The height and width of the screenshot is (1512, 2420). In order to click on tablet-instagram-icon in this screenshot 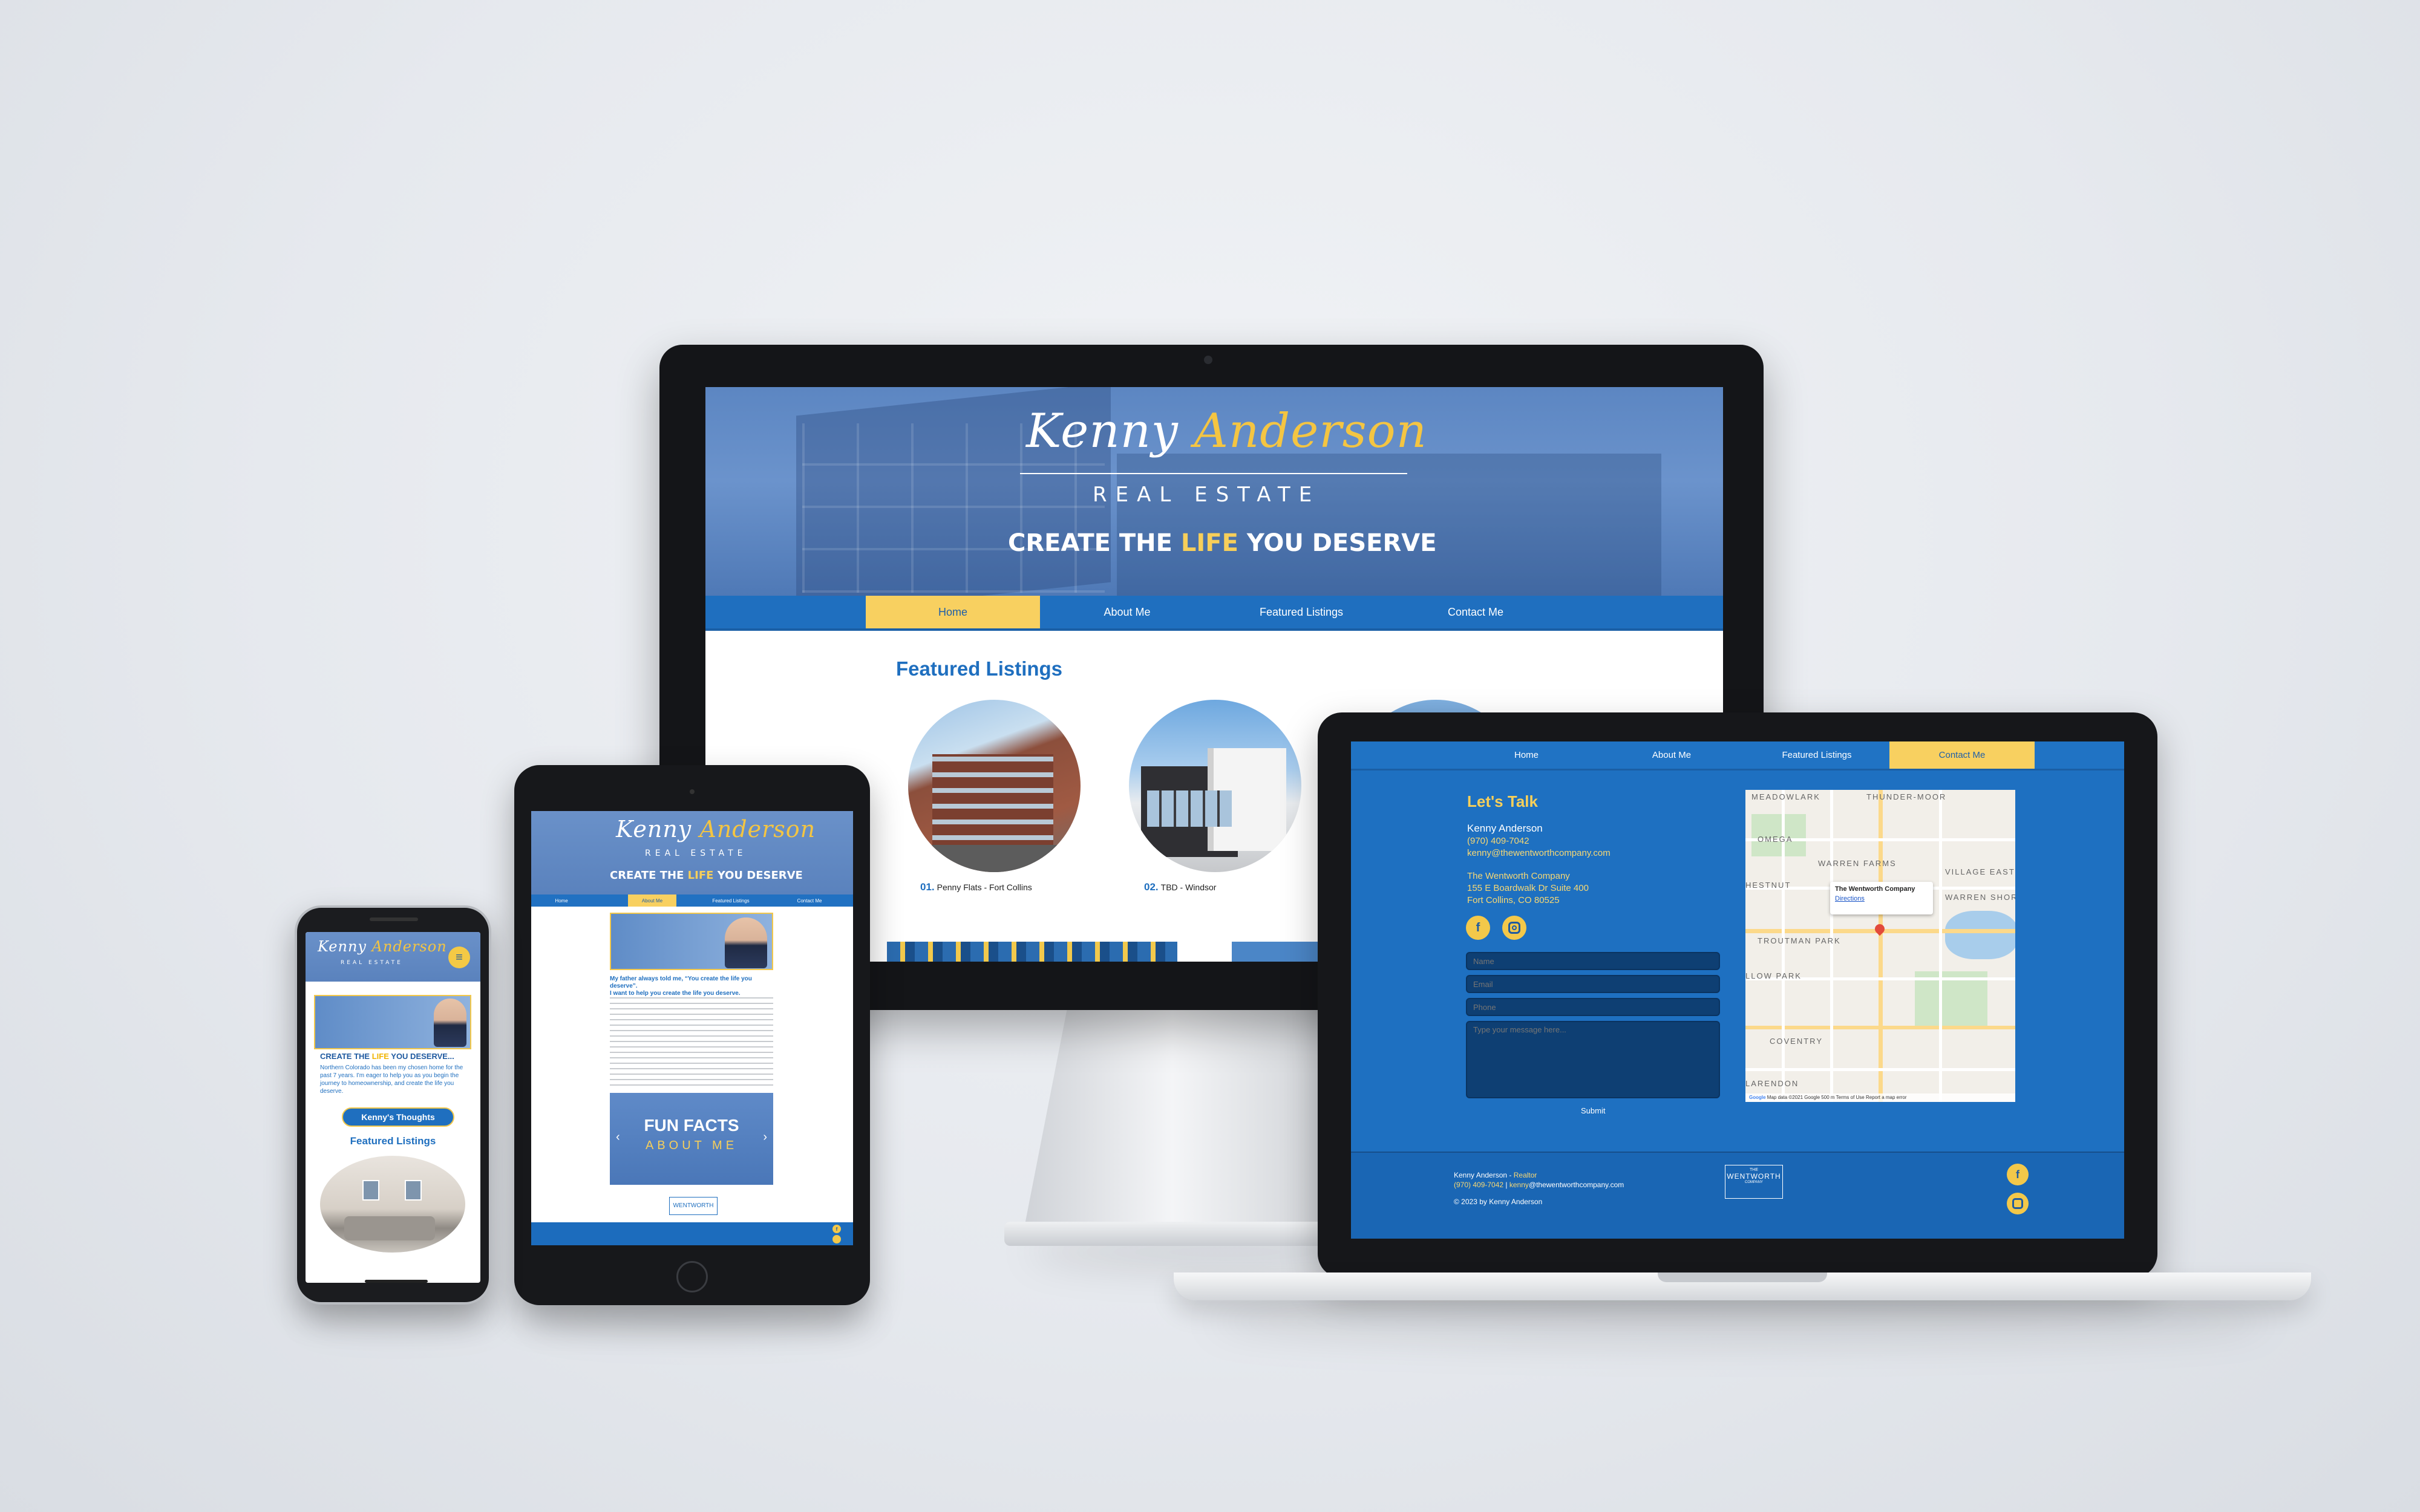, I will do `click(836, 1239)`.